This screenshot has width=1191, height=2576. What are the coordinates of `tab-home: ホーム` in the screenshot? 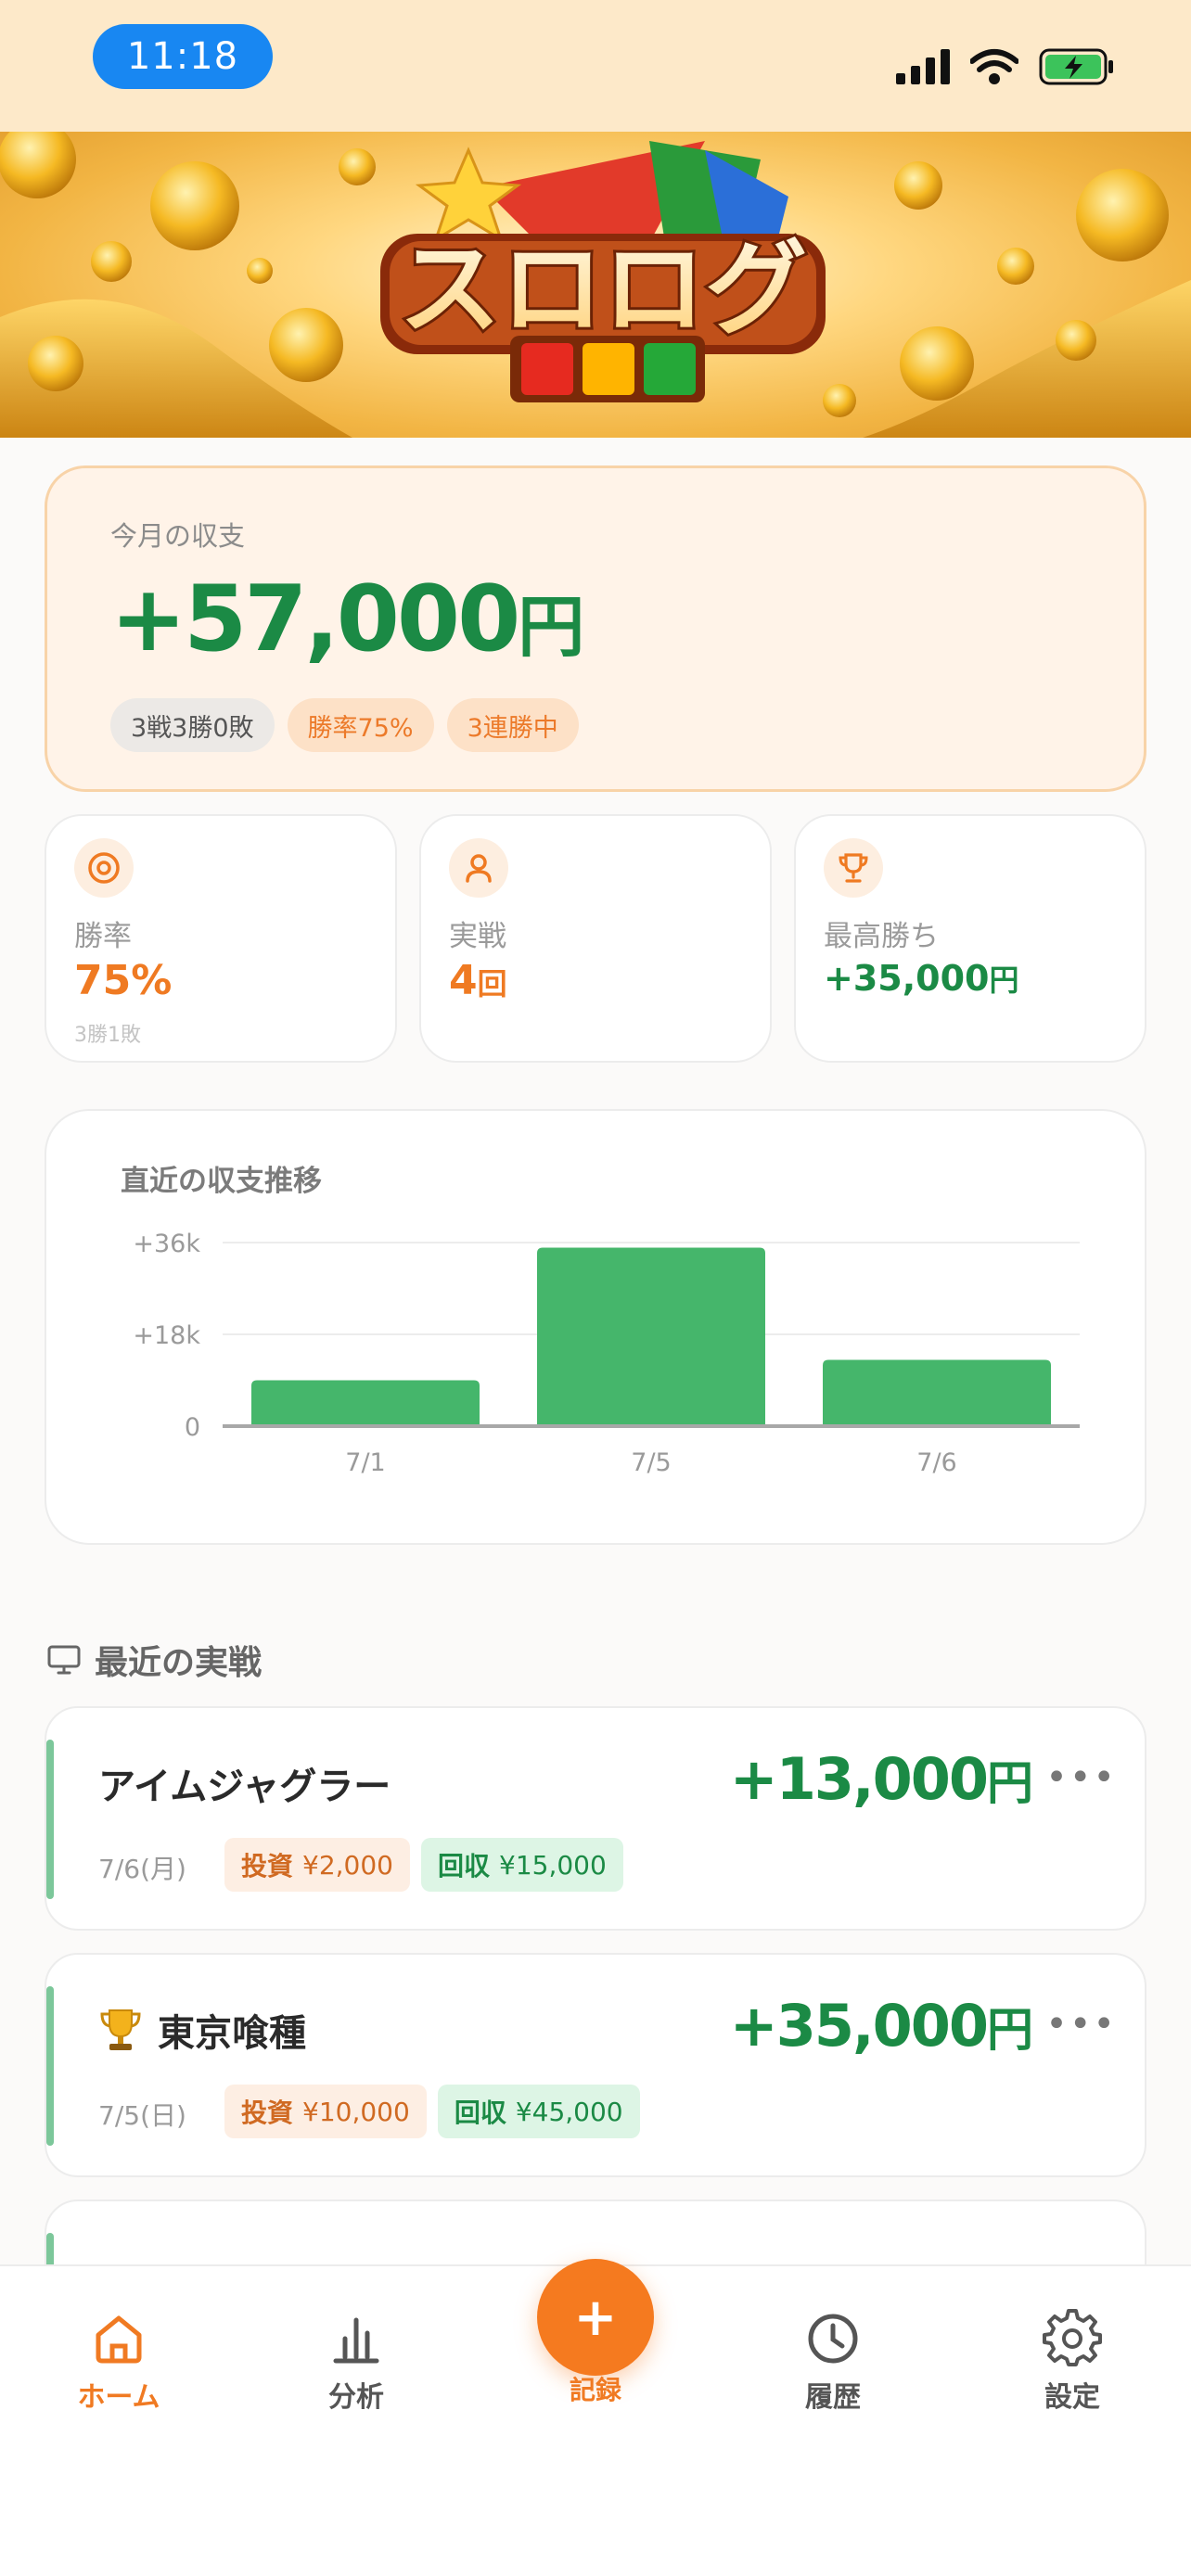 It's located at (119, 2362).